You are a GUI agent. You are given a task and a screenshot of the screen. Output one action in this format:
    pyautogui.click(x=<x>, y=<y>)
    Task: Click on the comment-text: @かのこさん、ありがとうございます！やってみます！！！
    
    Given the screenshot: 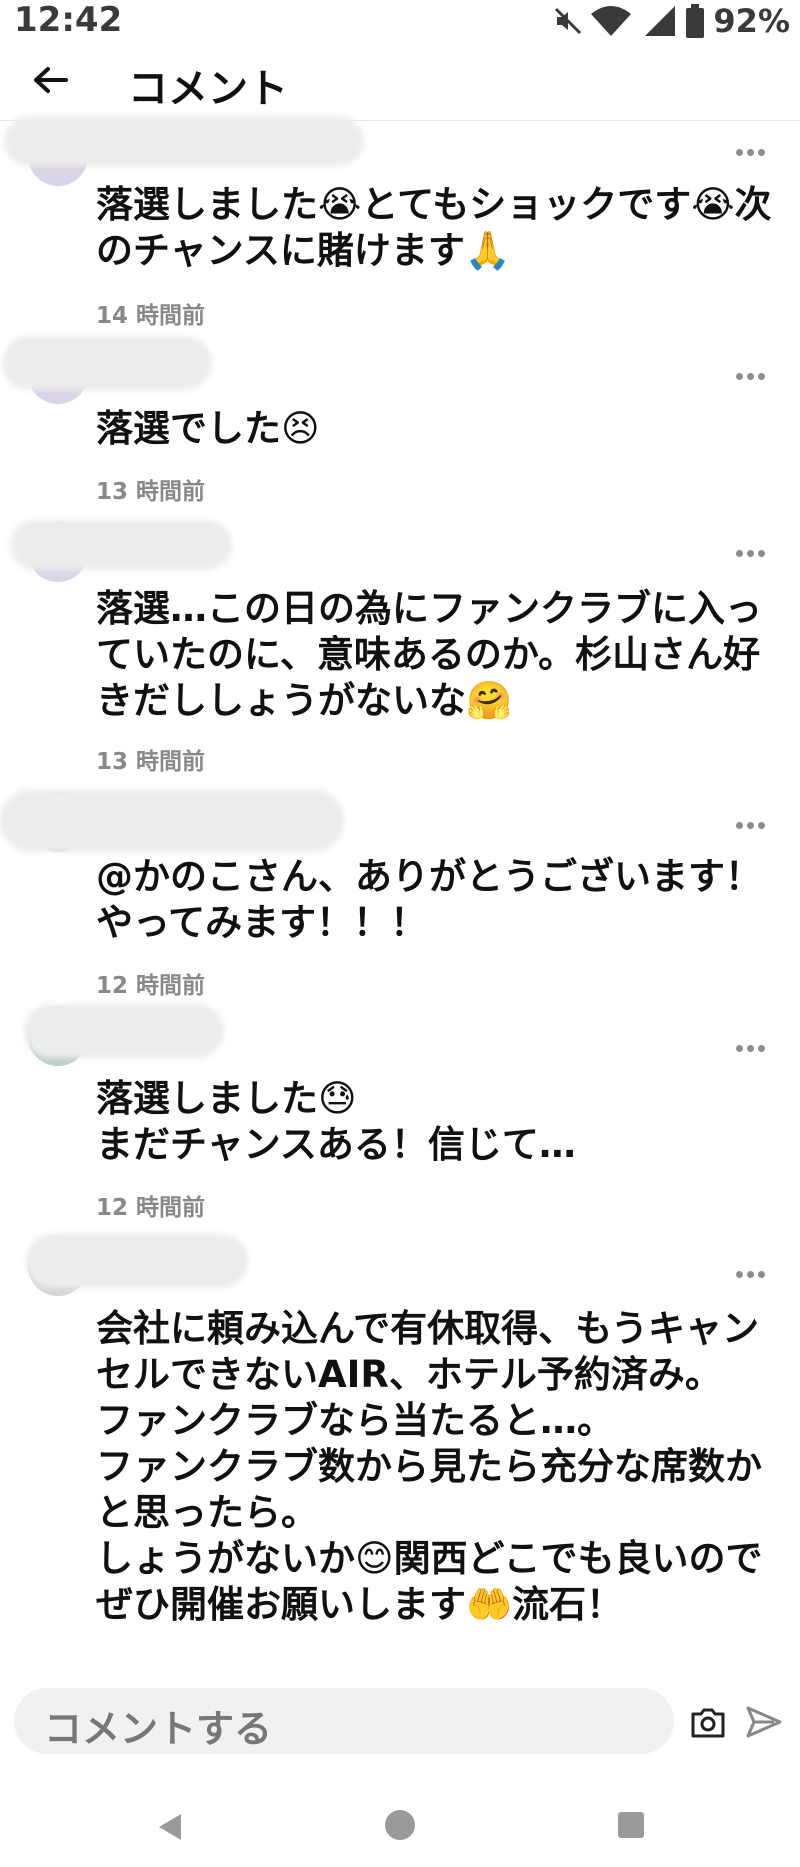 What is the action you would take?
    pyautogui.click(x=429, y=899)
    